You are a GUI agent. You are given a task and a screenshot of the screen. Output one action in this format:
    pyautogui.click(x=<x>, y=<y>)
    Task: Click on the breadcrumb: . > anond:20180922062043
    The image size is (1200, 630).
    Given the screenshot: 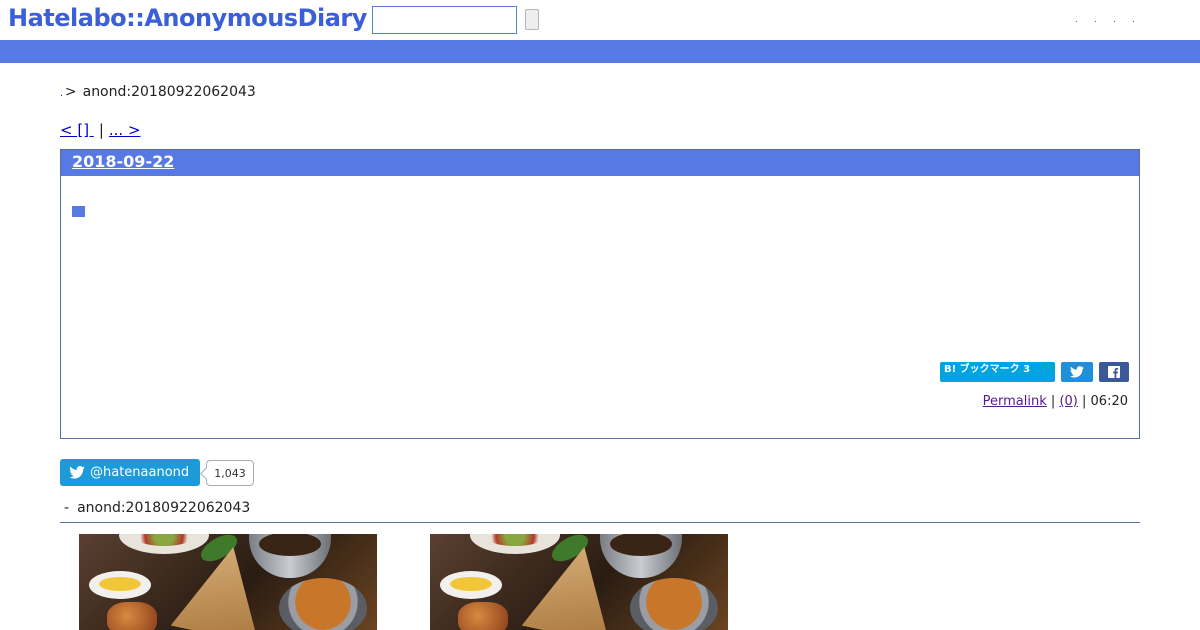 What is the action you would take?
    pyautogui.click(x=158, y=92)
    